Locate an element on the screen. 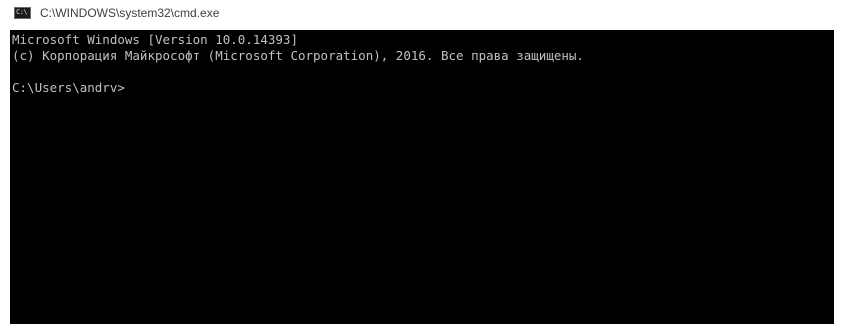  console-line-version: Microsoft Windows [Version 10.0.14393] is located at coordinates (155, 39).